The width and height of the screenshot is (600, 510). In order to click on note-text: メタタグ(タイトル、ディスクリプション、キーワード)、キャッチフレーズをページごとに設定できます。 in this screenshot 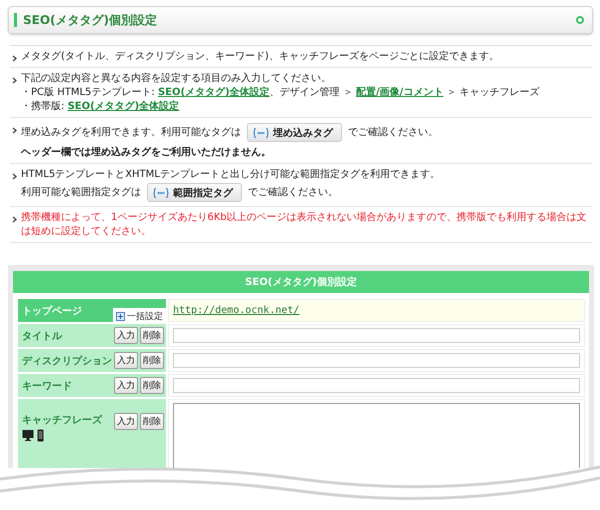, I will do `click(260, 57)`.